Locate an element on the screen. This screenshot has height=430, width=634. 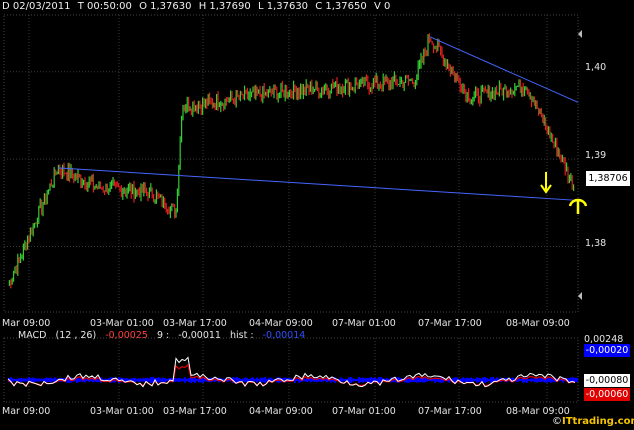
x-tick-label: 03-Mar 01:00 is located at coordinates (122, 323).